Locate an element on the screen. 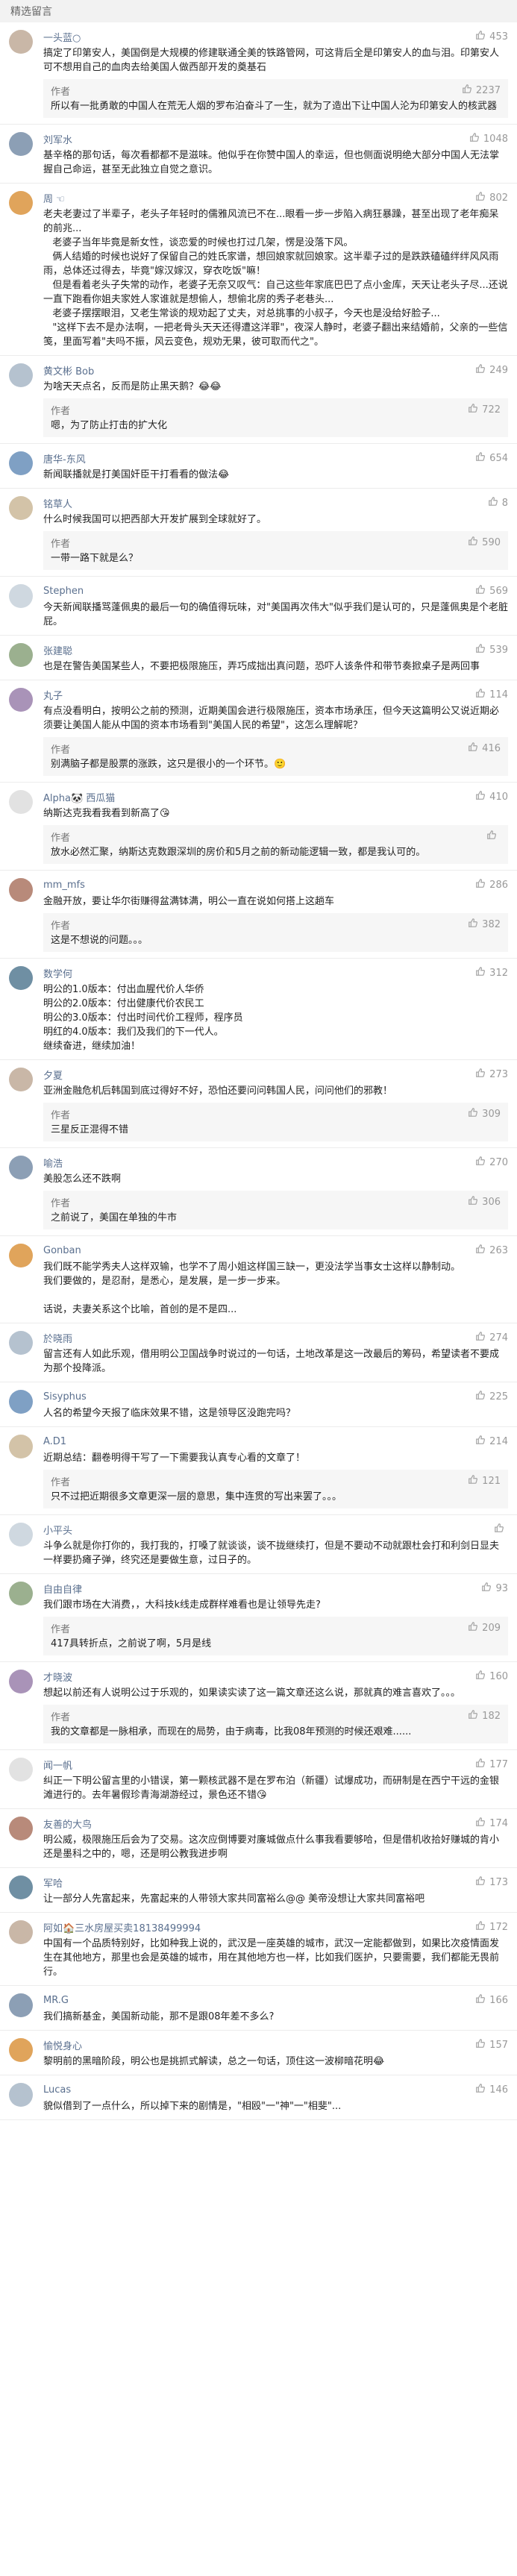 The width and height of the screenshot is (517, 2576). like-button: 157 is located at coordinates (491, 2045).